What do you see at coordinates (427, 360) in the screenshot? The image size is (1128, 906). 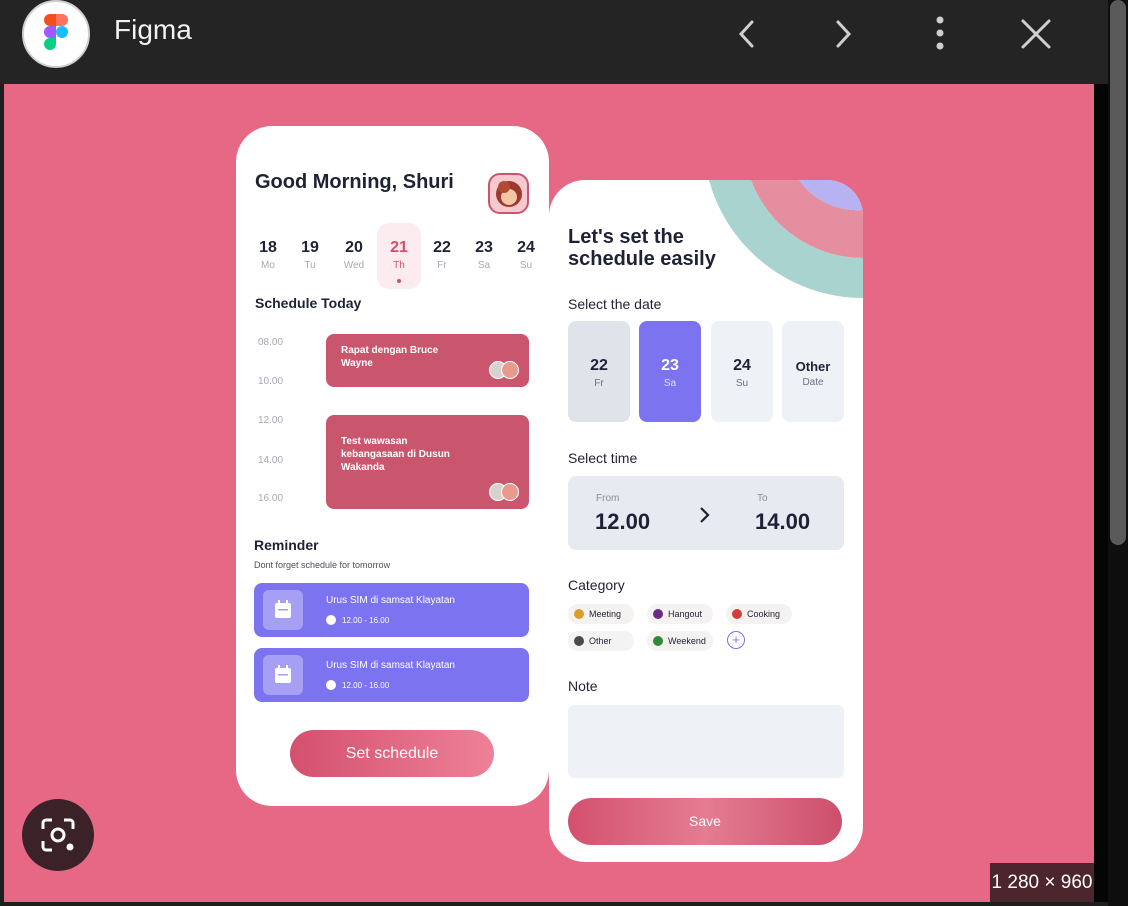 I see `schedule-event-card: Rapat dengan Bruce Wayne` at bounding box center [427, 360].